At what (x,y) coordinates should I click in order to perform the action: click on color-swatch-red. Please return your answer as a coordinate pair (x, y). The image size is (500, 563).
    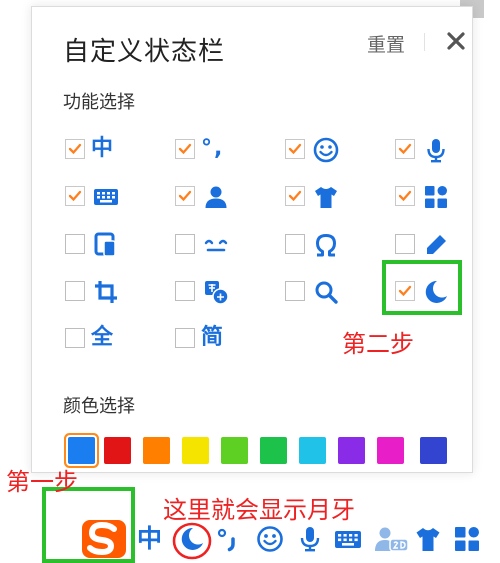
    Looking at the image, I should click on (117, 450).